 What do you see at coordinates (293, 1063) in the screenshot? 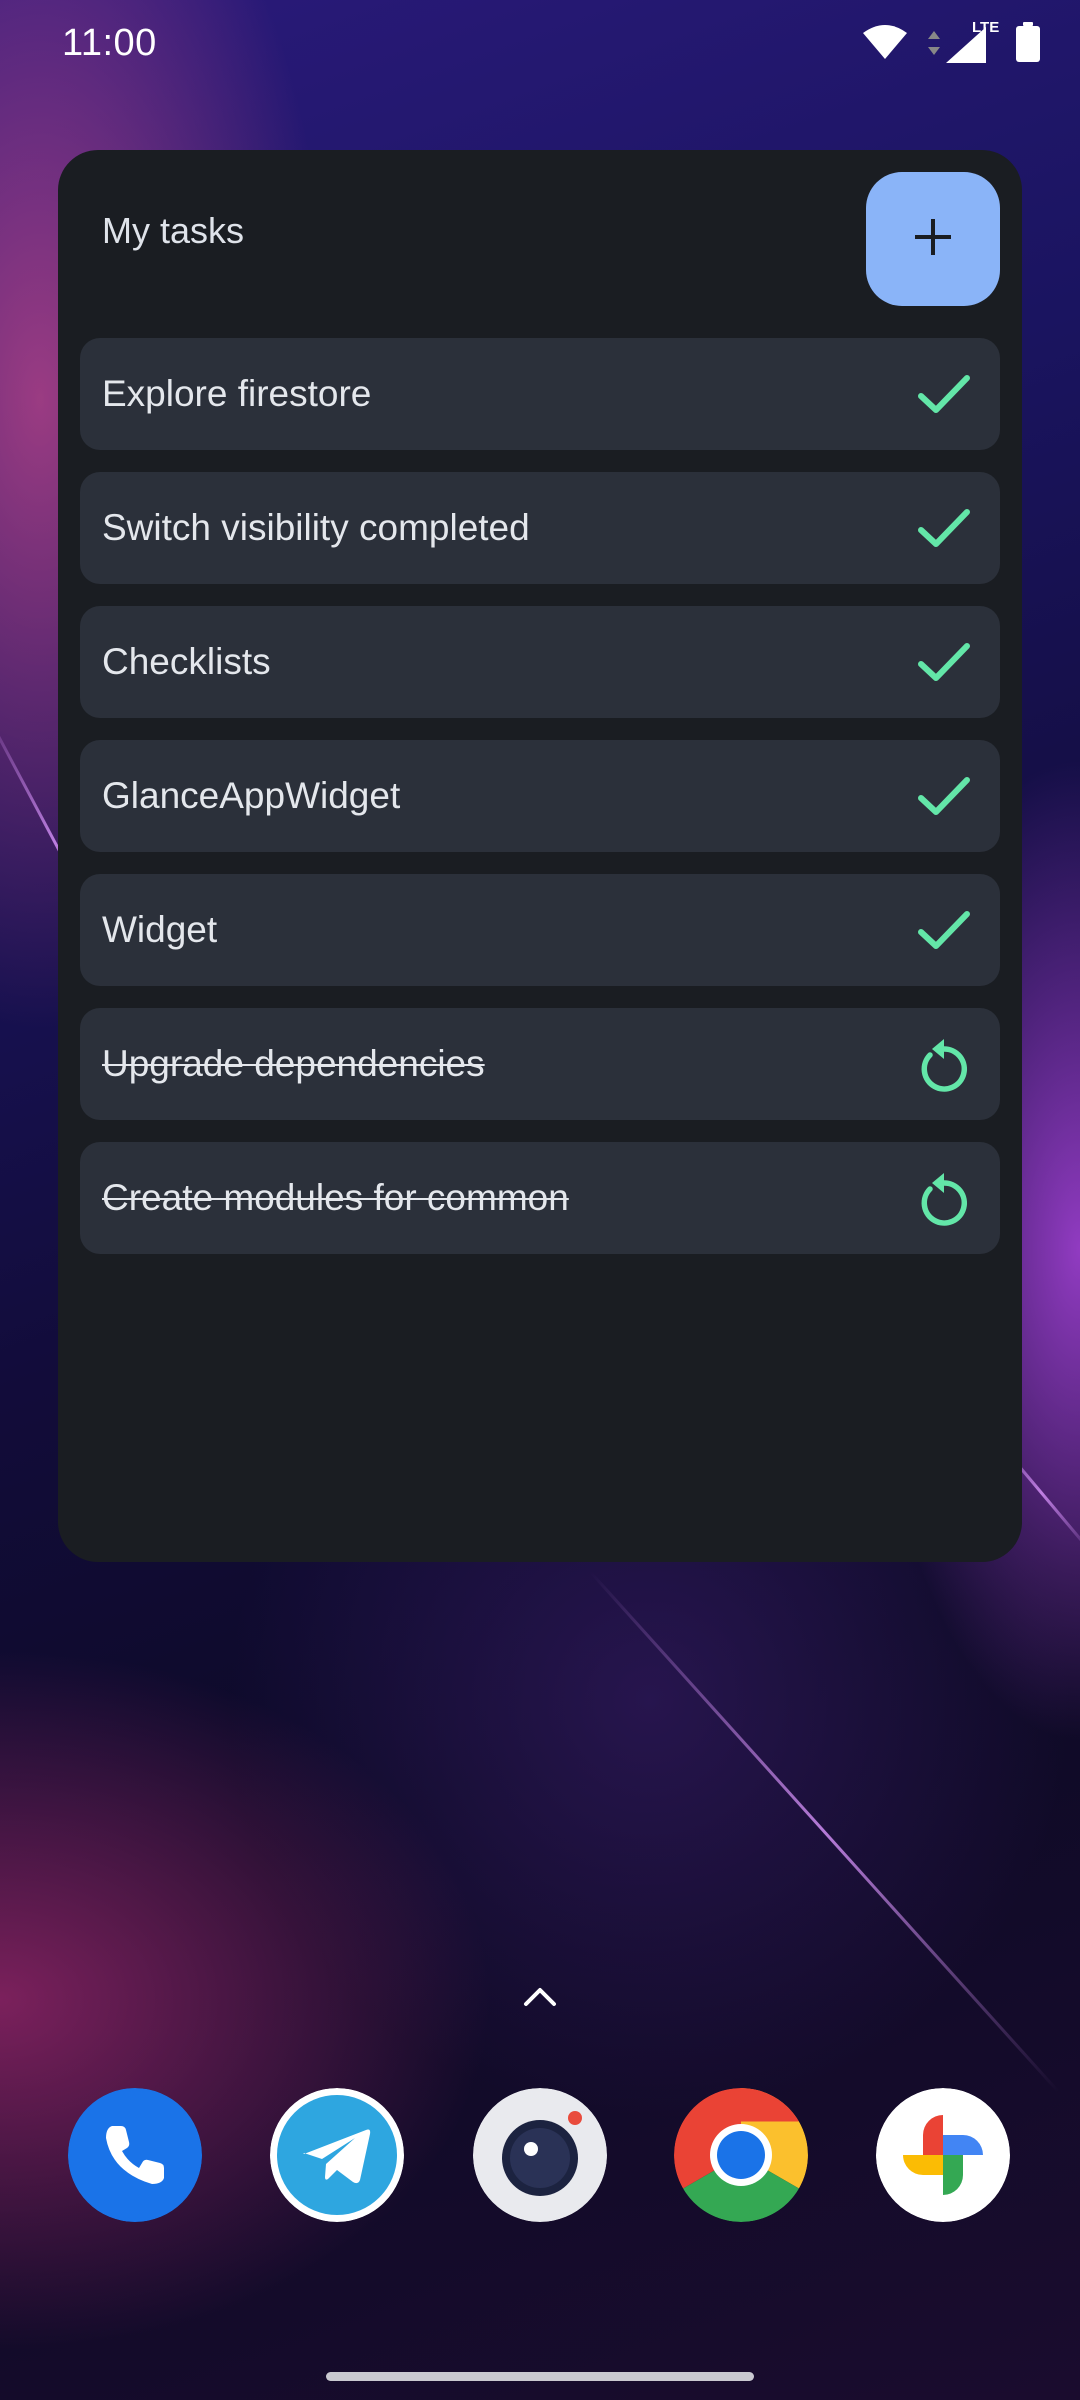
I see `task-label: Upgrade dependencies` at bounding box center [293, 1063].